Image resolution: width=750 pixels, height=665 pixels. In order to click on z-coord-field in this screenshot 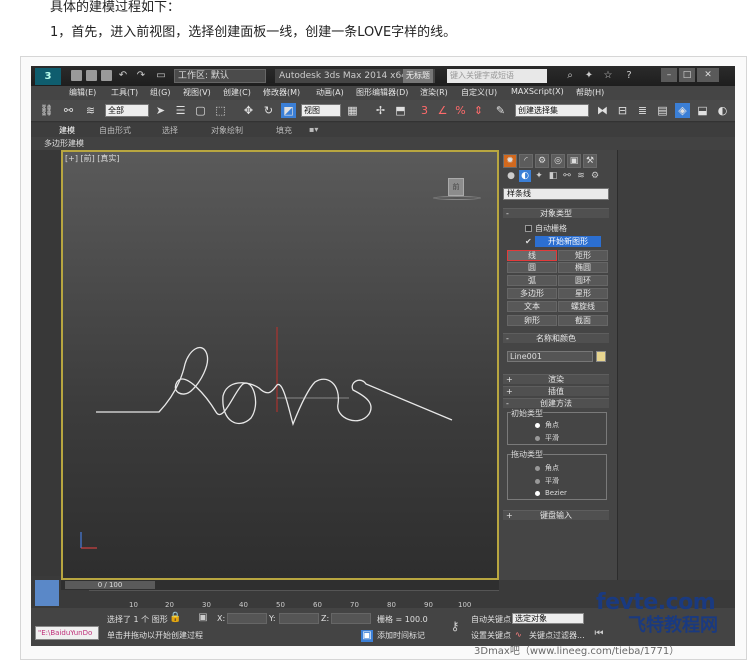, I will do `click(351, 618)`.